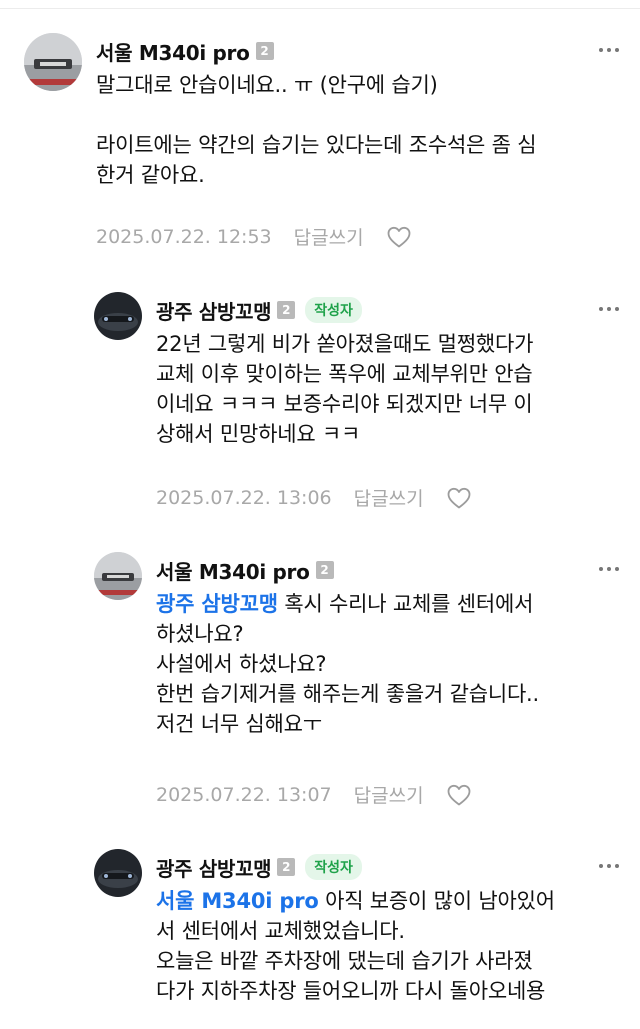  I want to click on comment-meta: 2025.07.22. 12:53 답글쓰기, so click(254, 236).